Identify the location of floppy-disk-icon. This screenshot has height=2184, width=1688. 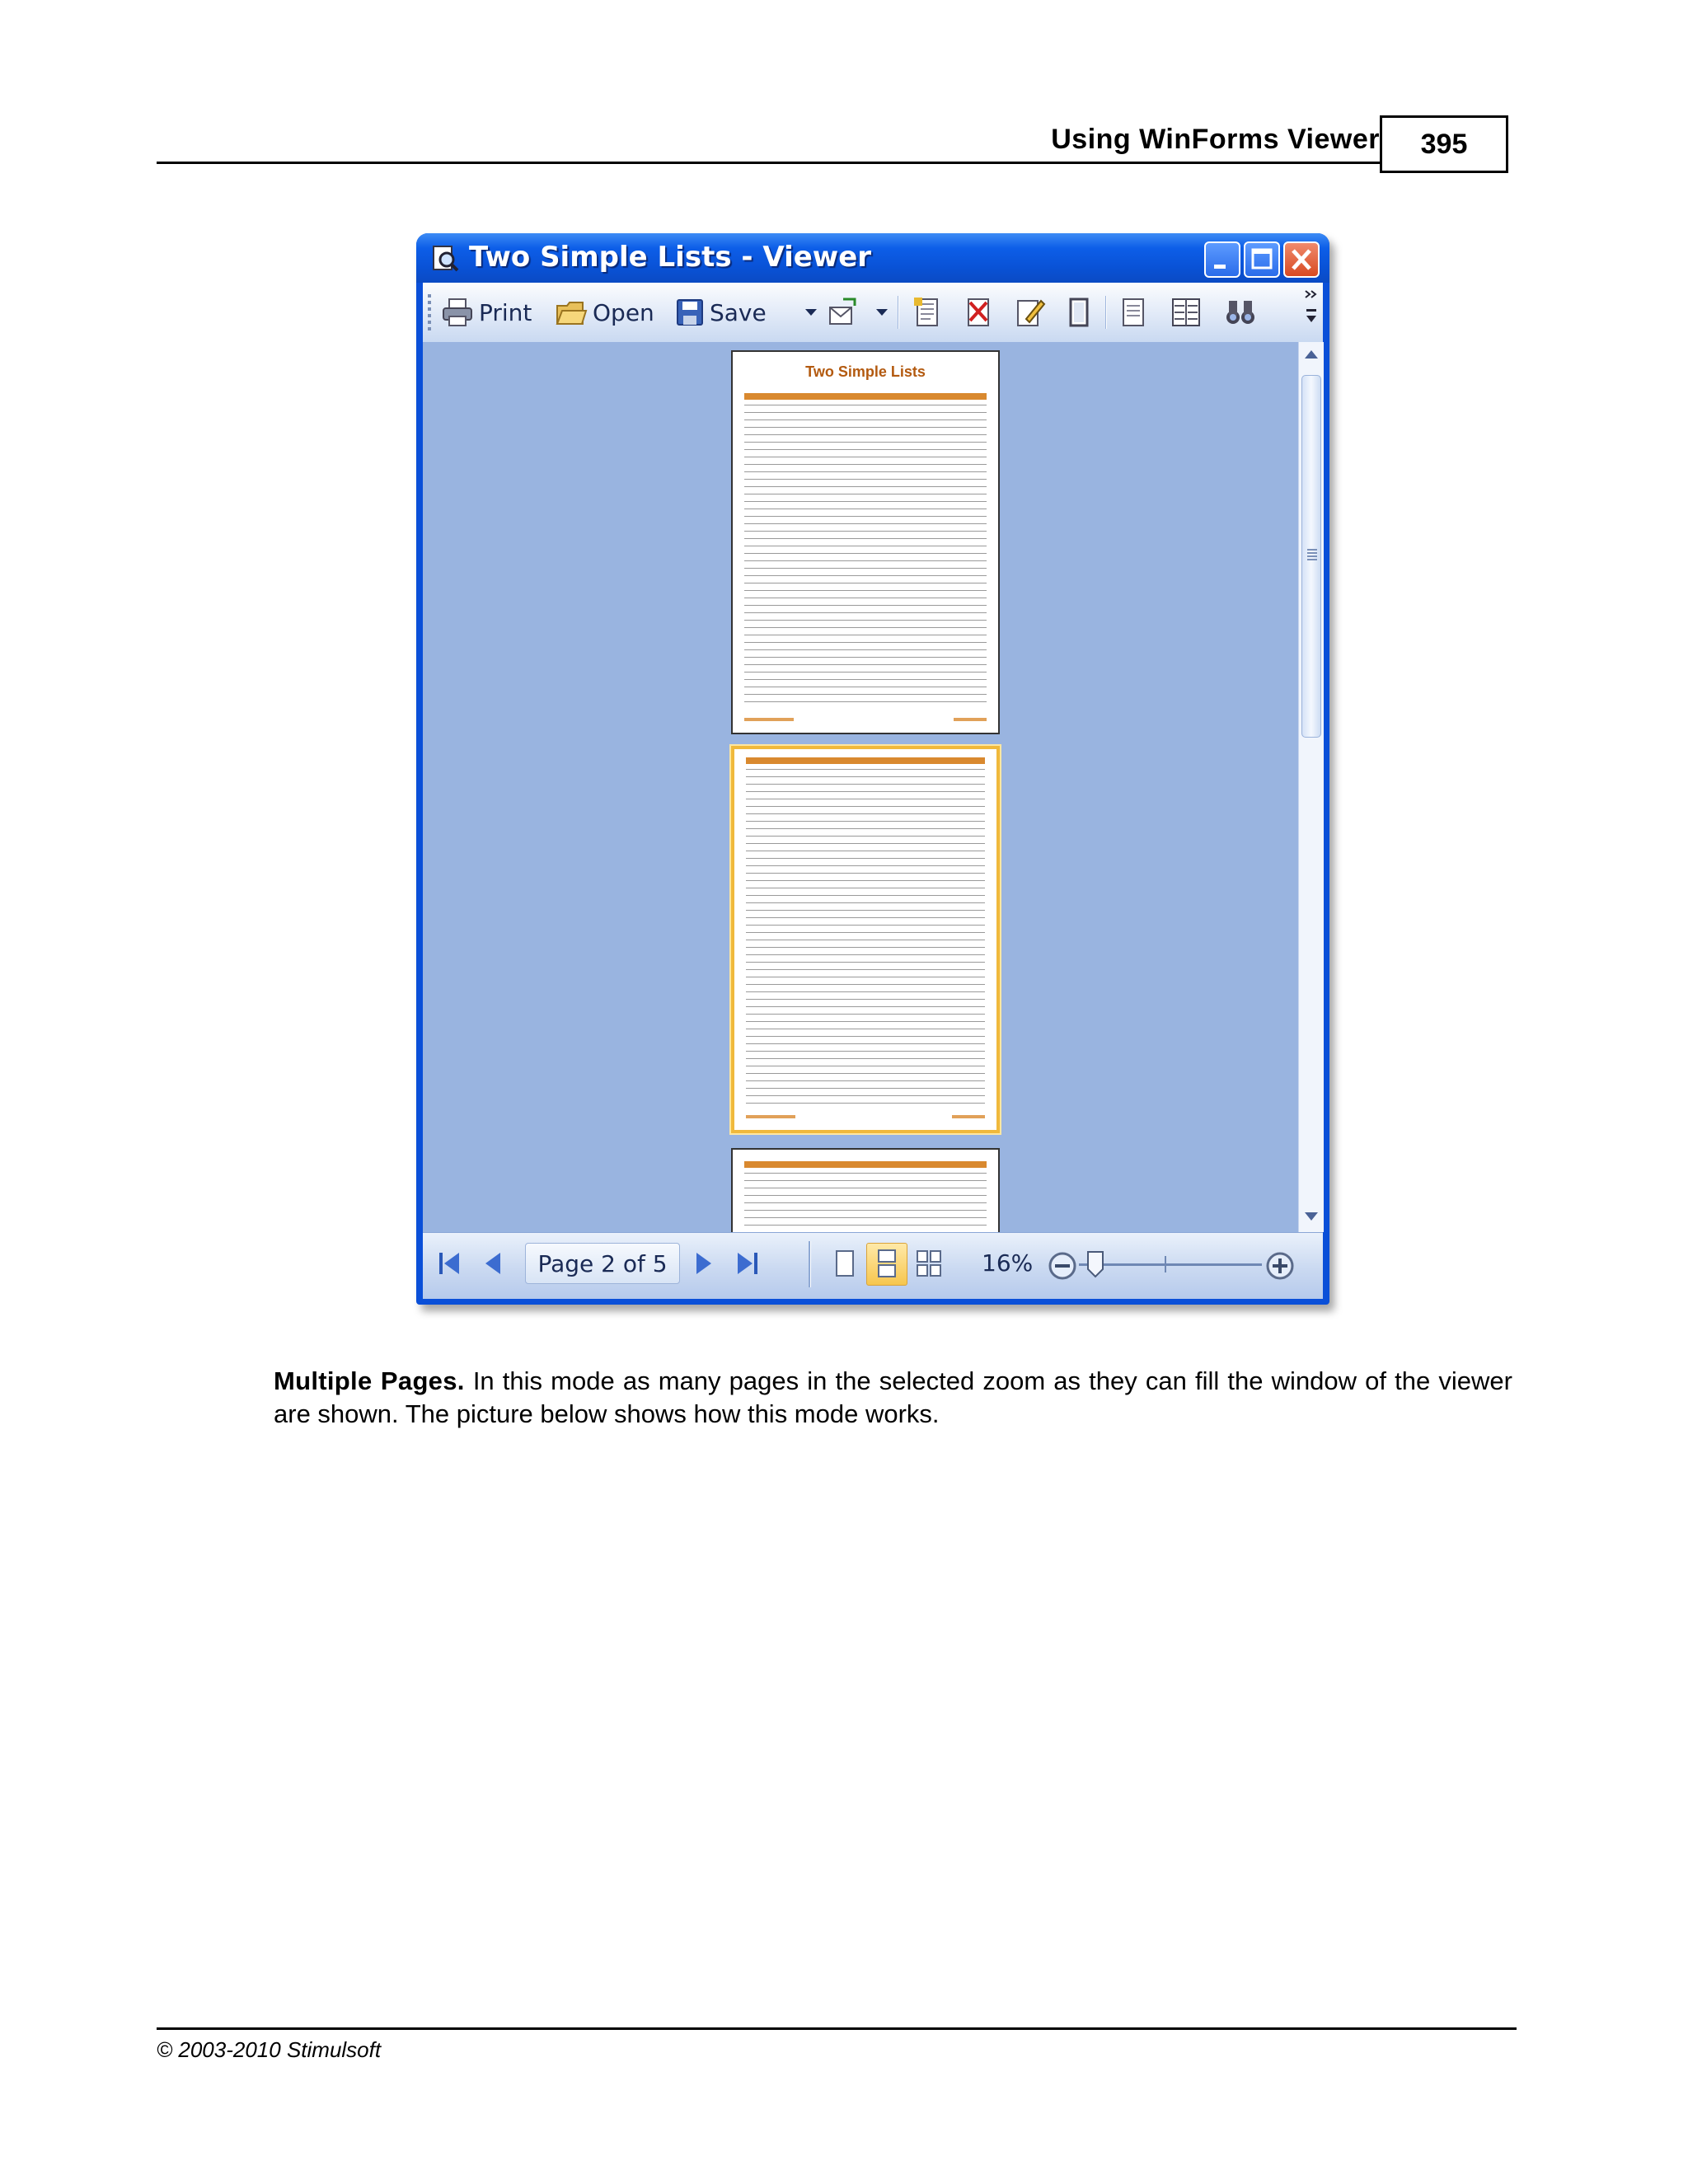
(690, 312).